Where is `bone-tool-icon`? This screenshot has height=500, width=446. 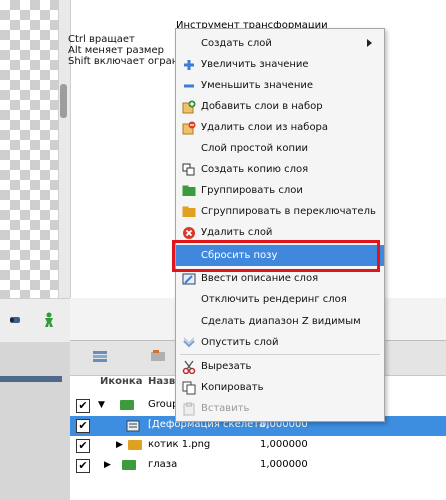 bone-tool-icon is located at coordinates (15, 320).